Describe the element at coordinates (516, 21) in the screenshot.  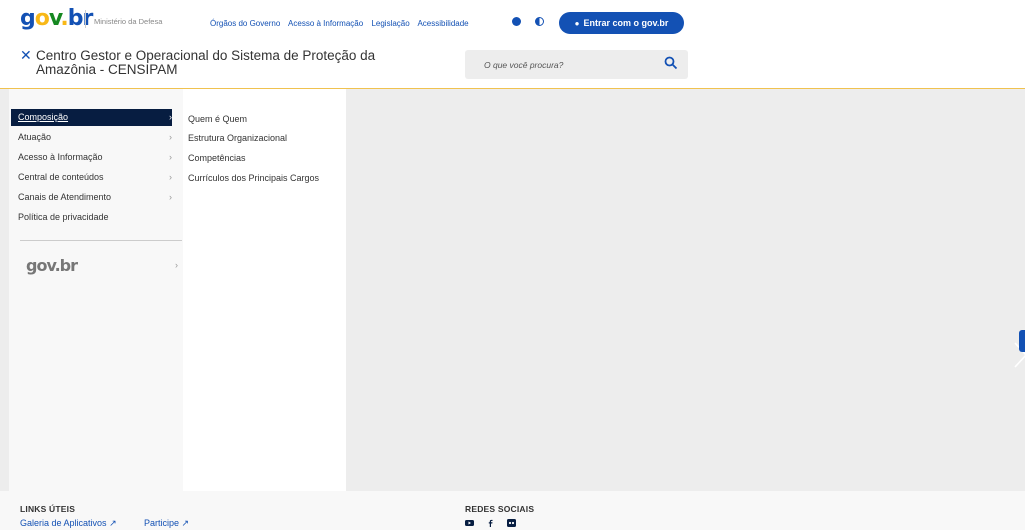
I see `cookie-icon` at that location.